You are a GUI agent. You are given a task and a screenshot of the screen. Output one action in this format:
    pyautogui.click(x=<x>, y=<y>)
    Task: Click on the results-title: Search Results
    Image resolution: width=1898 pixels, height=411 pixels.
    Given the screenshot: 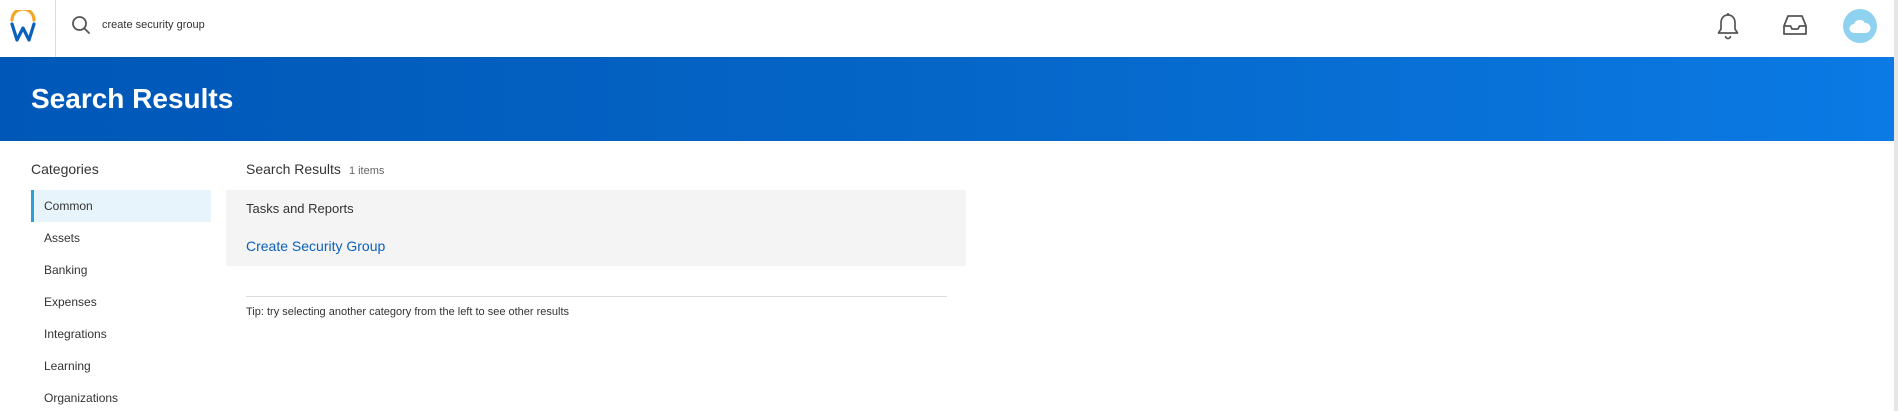 What is the action you would take?
    pyautogui.click(x=293, y=169)
    